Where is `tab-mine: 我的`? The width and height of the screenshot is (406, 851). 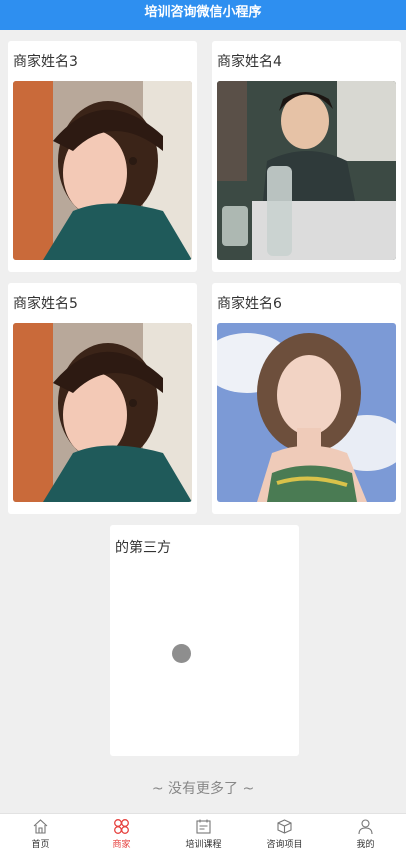
tab-mine: 我的 is located at coordinates (365, 832).